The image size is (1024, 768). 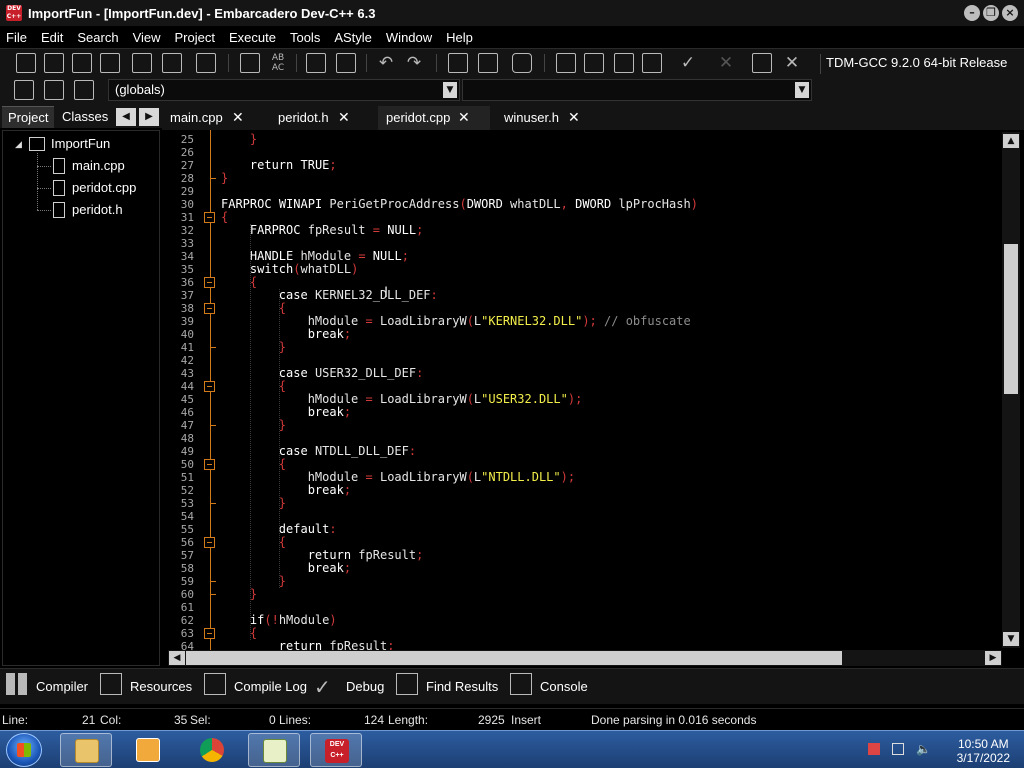 What do you see at coordinates (522, 63) in the screenshot?
I see `project-options-icon` at bounding box center [522, 63].